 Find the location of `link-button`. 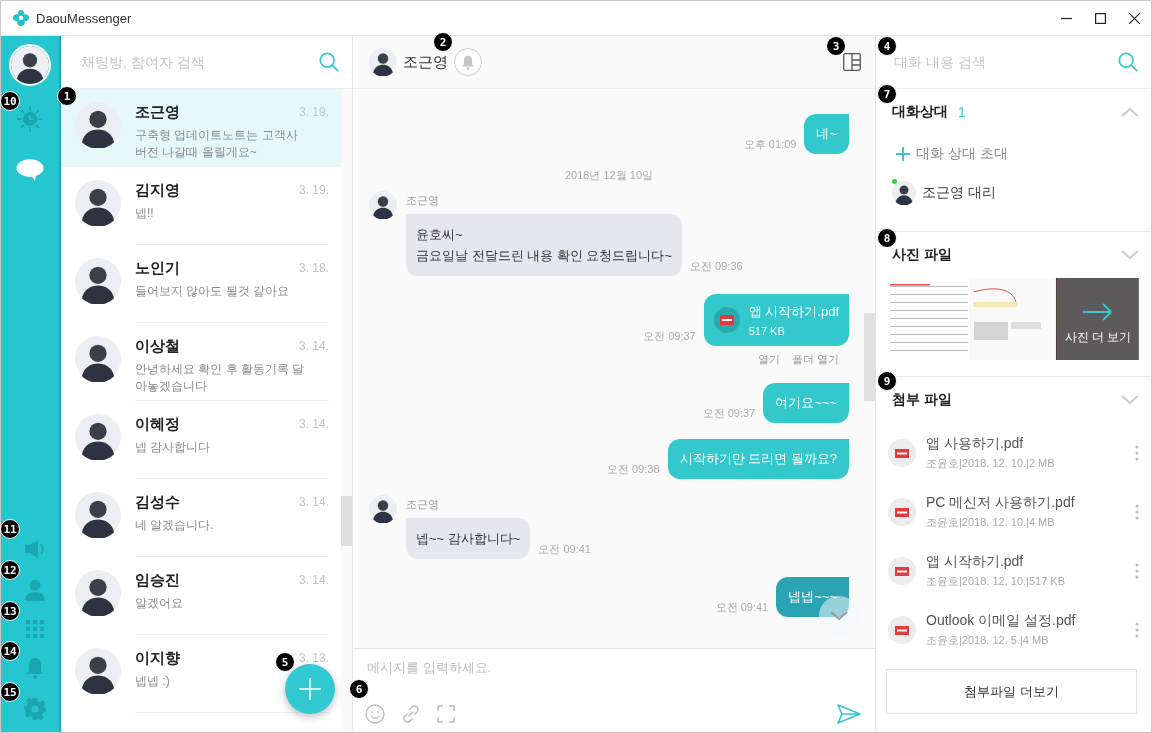

link-button is located at coordinates (411, 714).